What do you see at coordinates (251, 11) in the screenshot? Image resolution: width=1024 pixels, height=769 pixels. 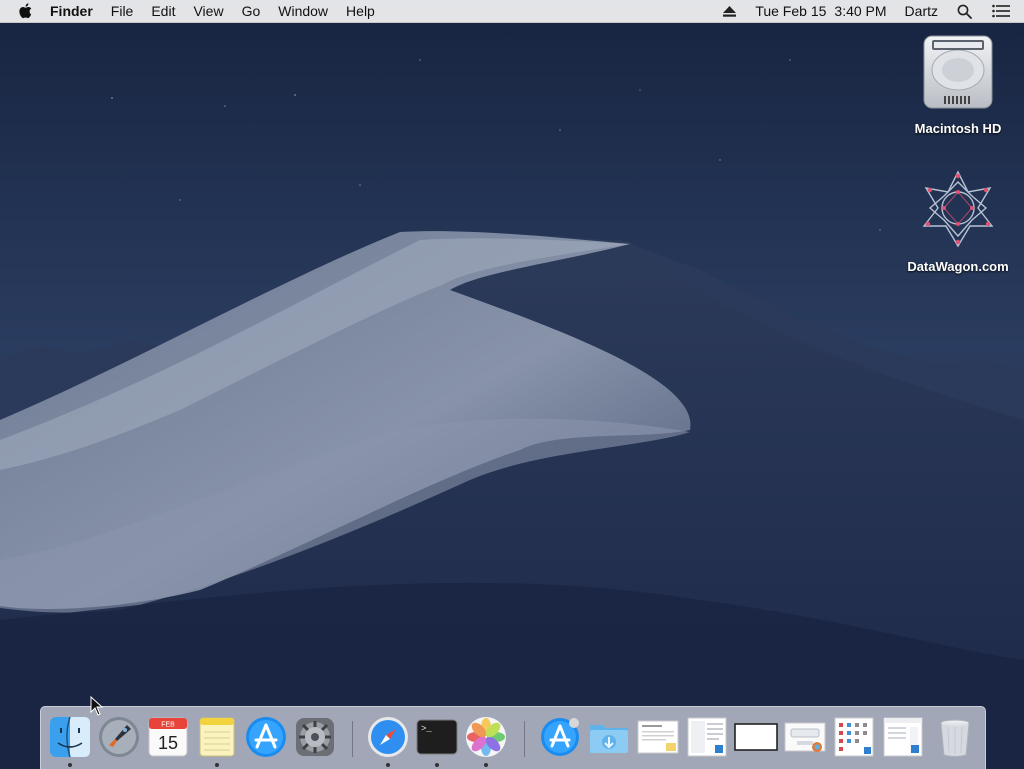 I see `menu-go: Go` at bounding box center [251, 11].